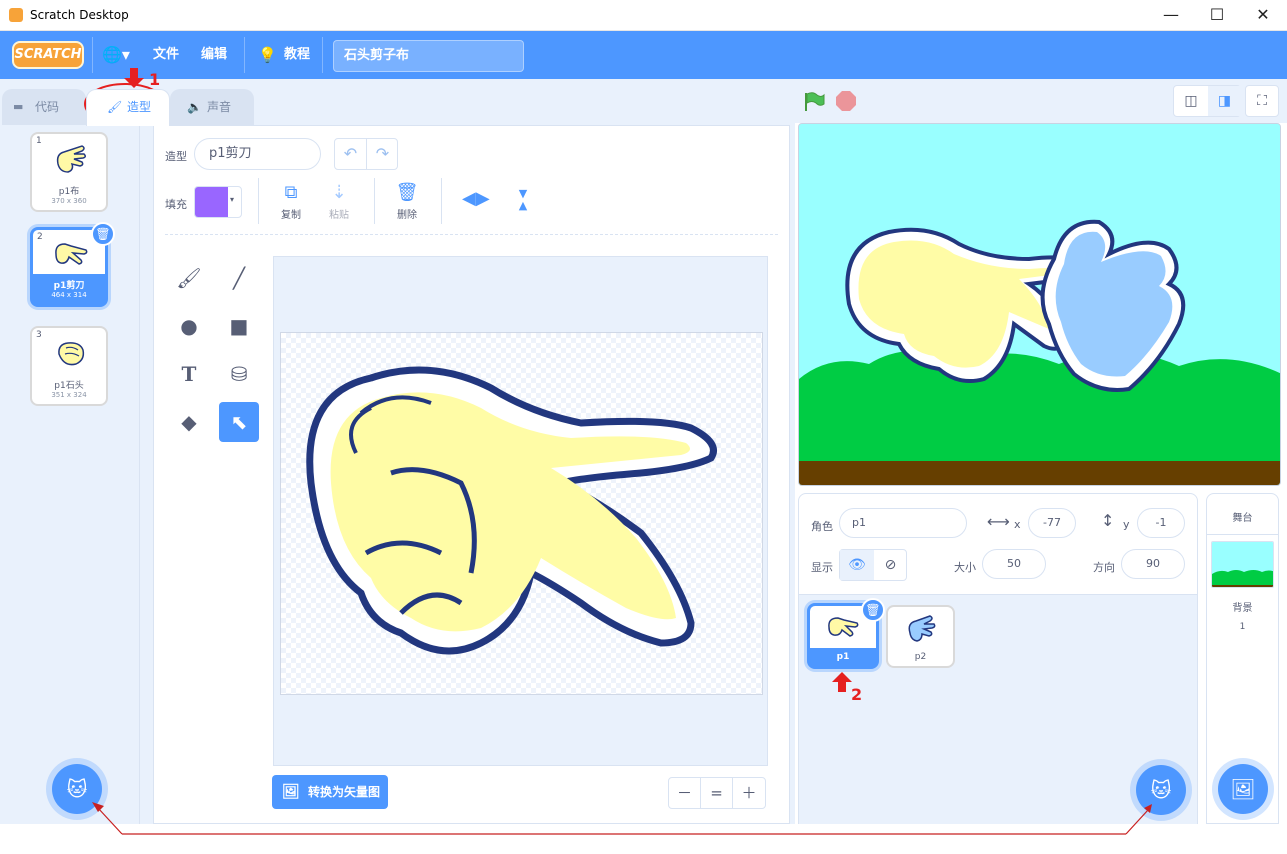 The height and width of the screenshot is (854, 1287). What do you see at coordinates (189, 374) in the screenshot?
I see `text-tool: T` at bounding box center [189, 374].